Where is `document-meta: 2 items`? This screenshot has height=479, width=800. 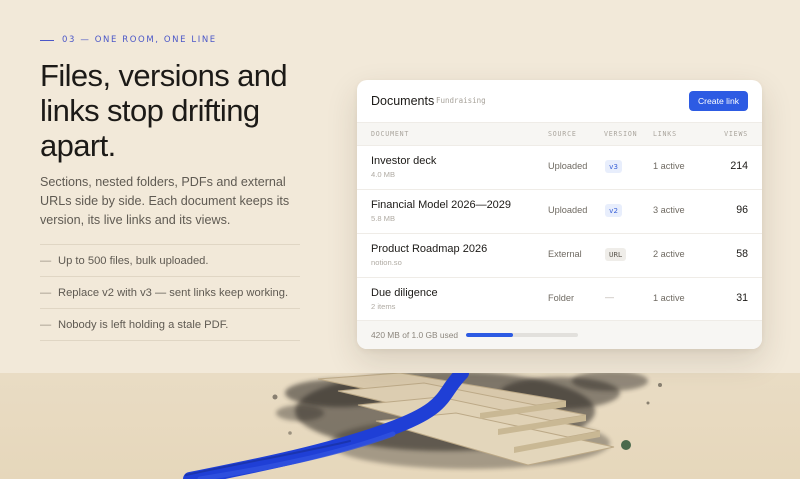 document-meta: 2 items is located at coordinates (383, 306).